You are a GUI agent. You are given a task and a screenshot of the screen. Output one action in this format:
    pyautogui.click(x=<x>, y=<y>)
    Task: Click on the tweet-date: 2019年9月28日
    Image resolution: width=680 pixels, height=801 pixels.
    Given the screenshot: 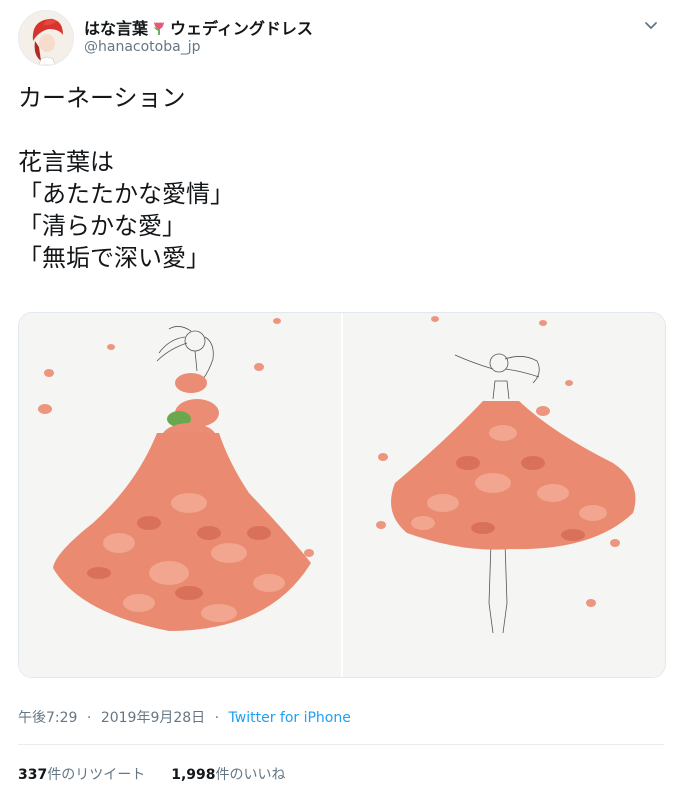 What is the action you would take?
    pyautogui.click(x=153, y=718)
    